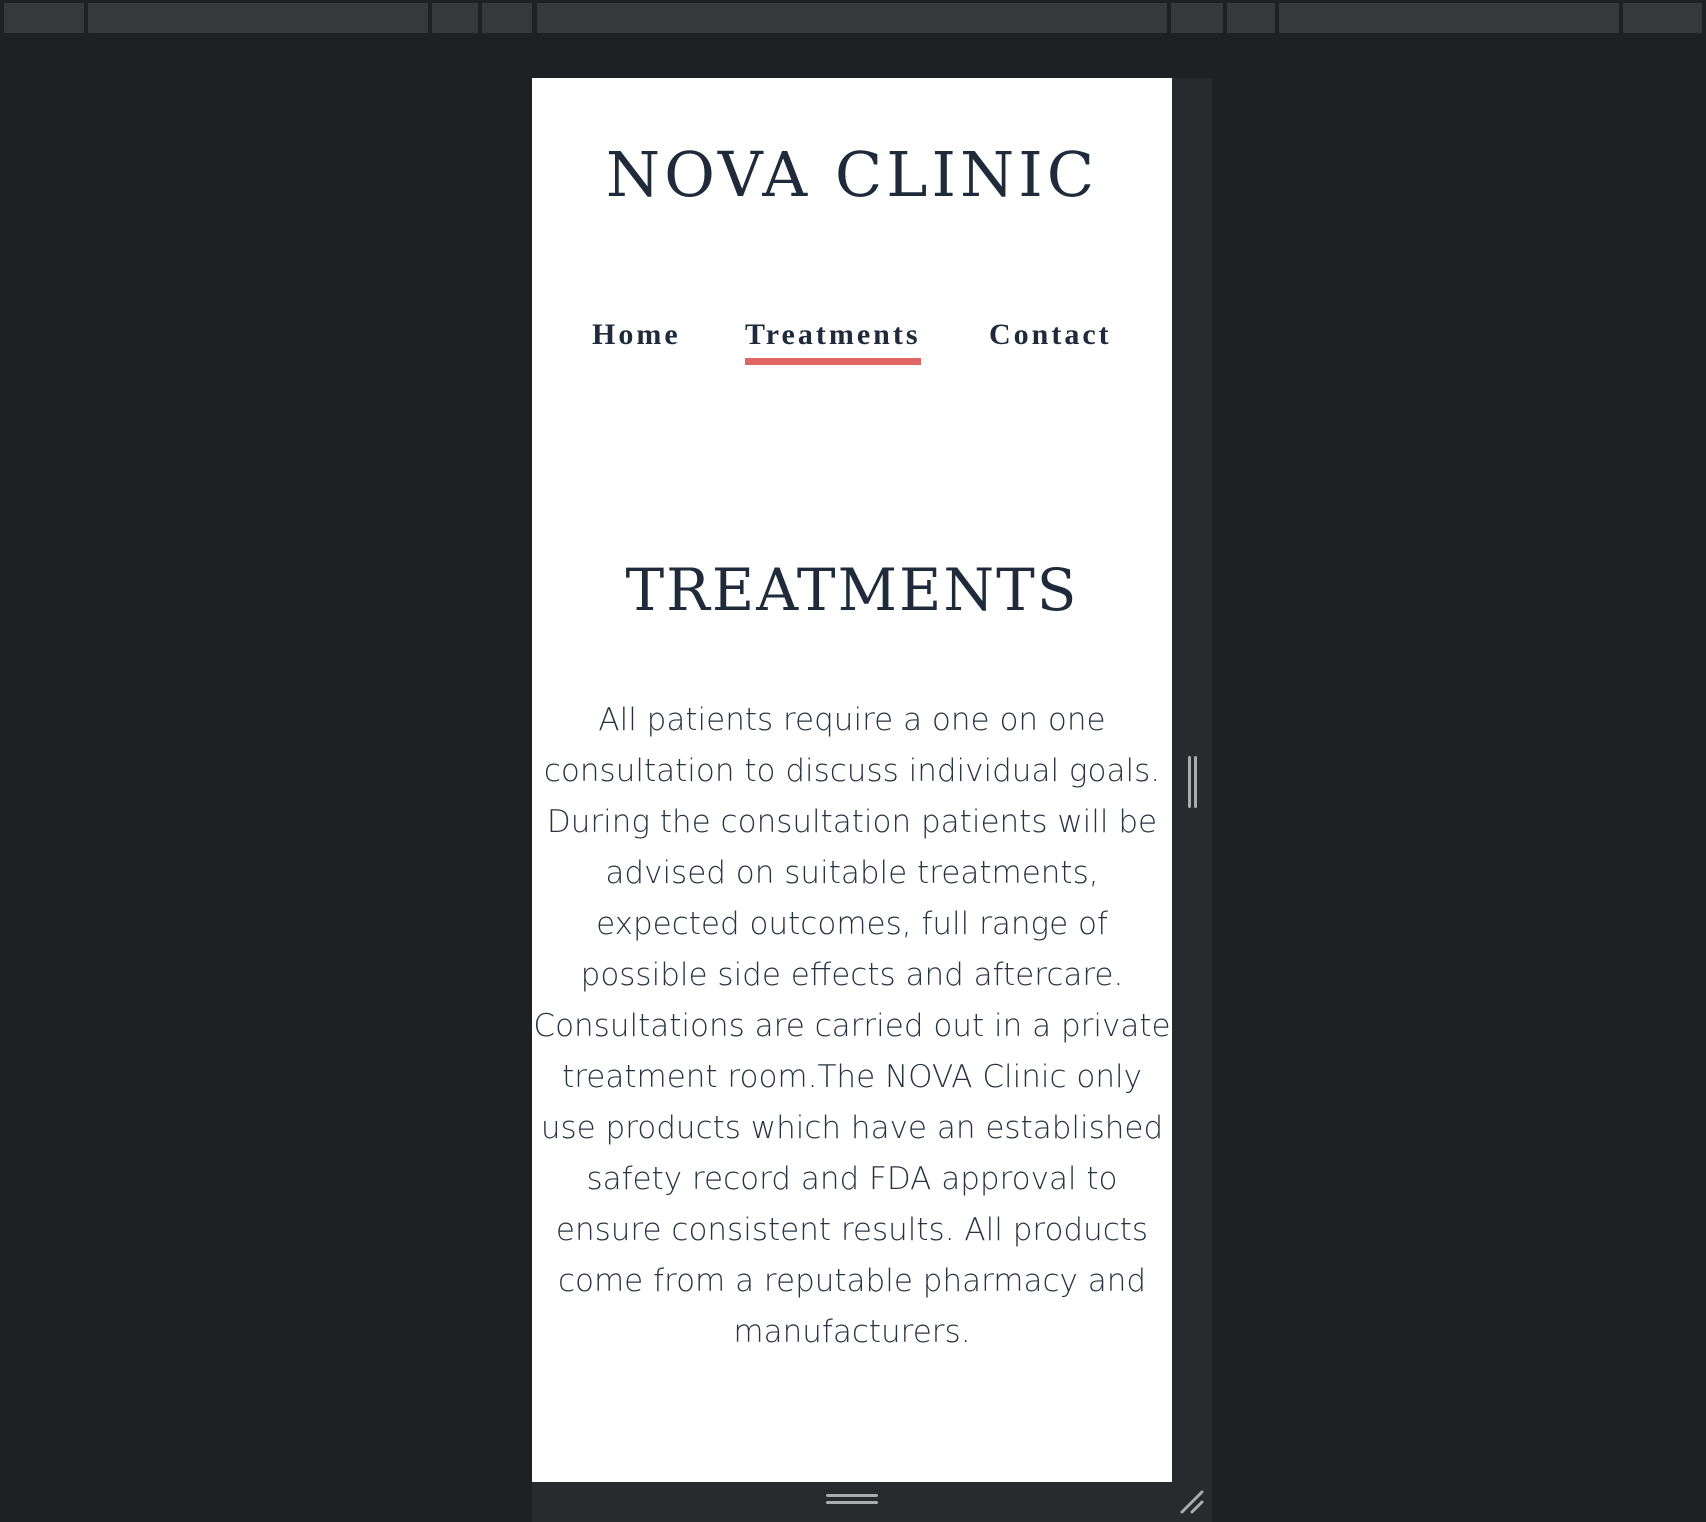  Describe the element at coordinates (852, 1500) in the screenshot. I see `resize-handle-bottom` at that location.